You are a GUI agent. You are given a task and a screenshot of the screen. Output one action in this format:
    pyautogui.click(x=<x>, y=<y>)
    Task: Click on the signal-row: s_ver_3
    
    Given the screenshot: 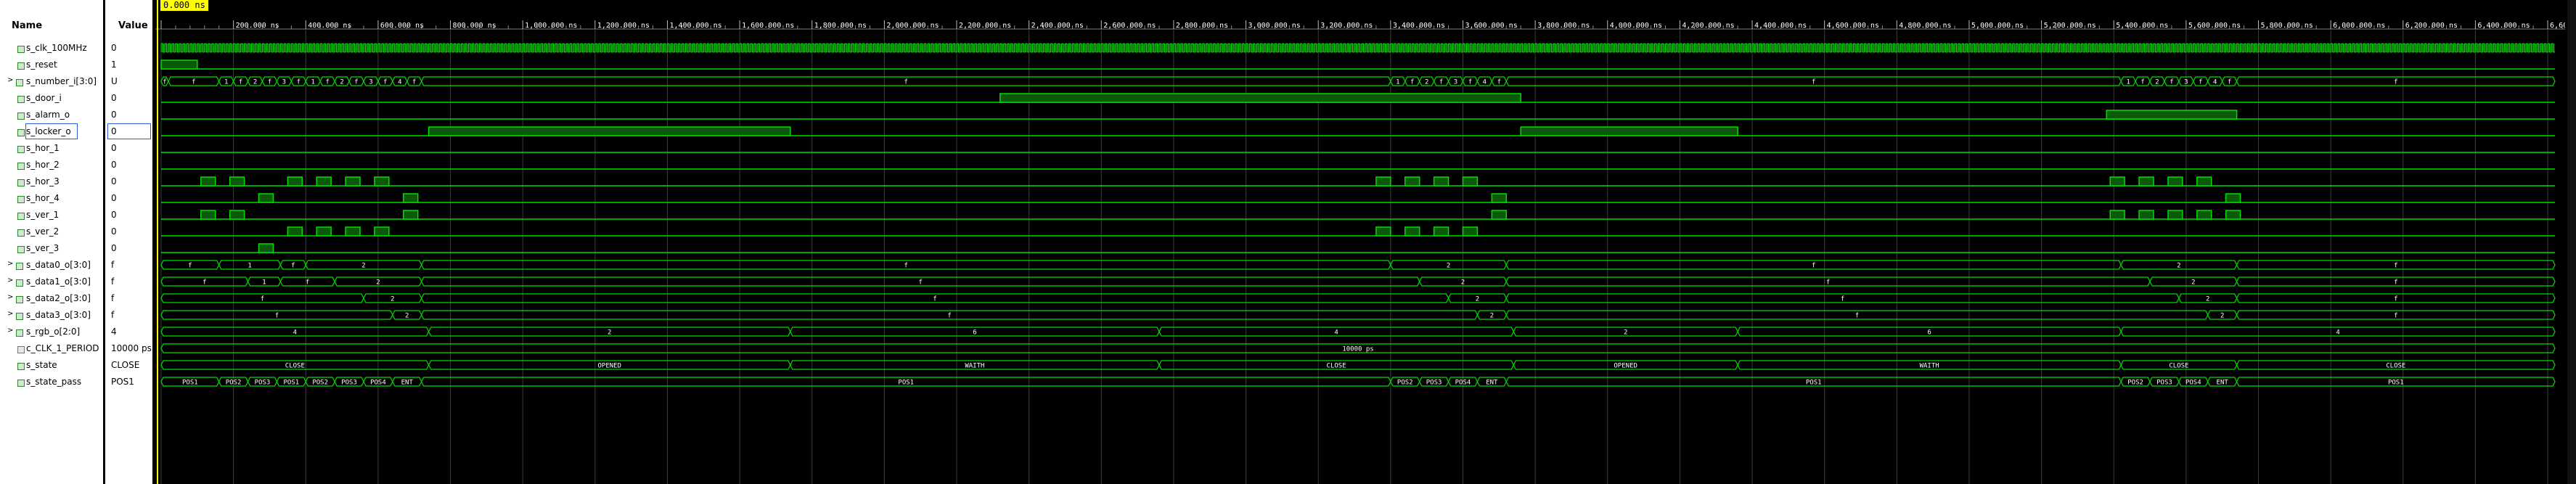 What is the action you would take?
    pyautogui.click(x=52, y=248)
    